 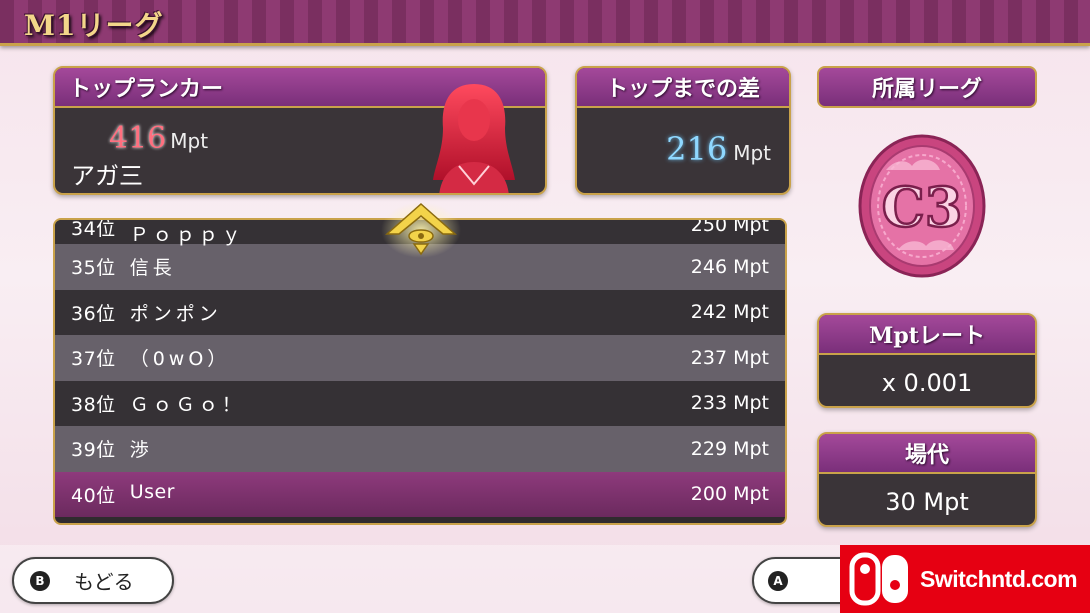 I want to click on table-fee-heading: 場代, so click(x=927, y=454).